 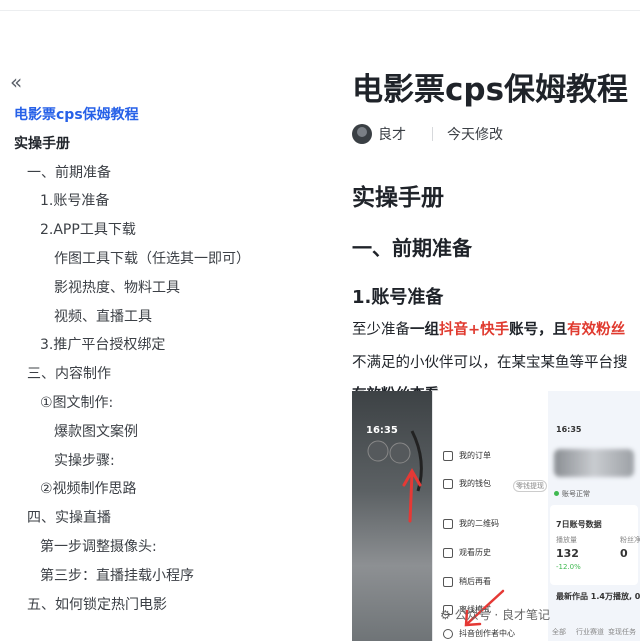 I want to click on data-card: 7日账号数据 播放量 粉丝净 132 0 -12.0%, so click(x=595, y=545).